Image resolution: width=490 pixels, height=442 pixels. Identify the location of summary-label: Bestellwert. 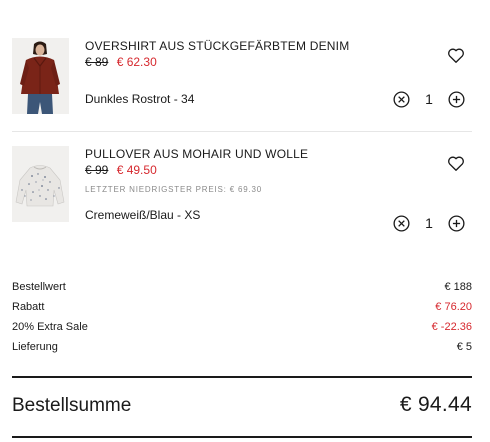
(39, 287).